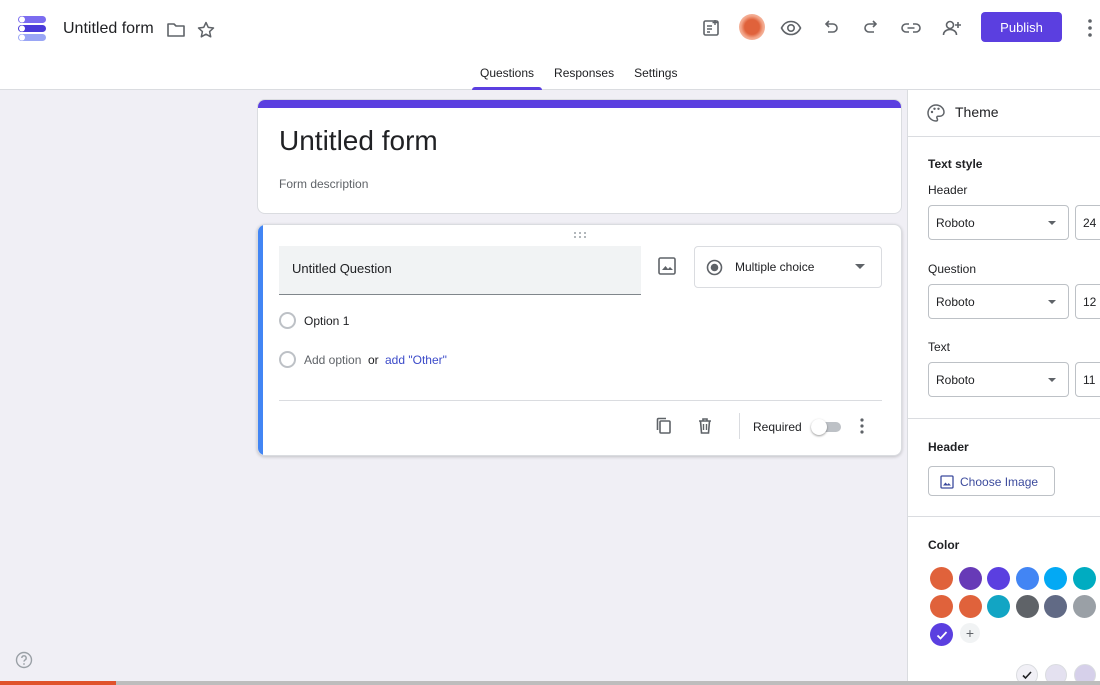  I want to click on delete-icon, so click(705, 426).